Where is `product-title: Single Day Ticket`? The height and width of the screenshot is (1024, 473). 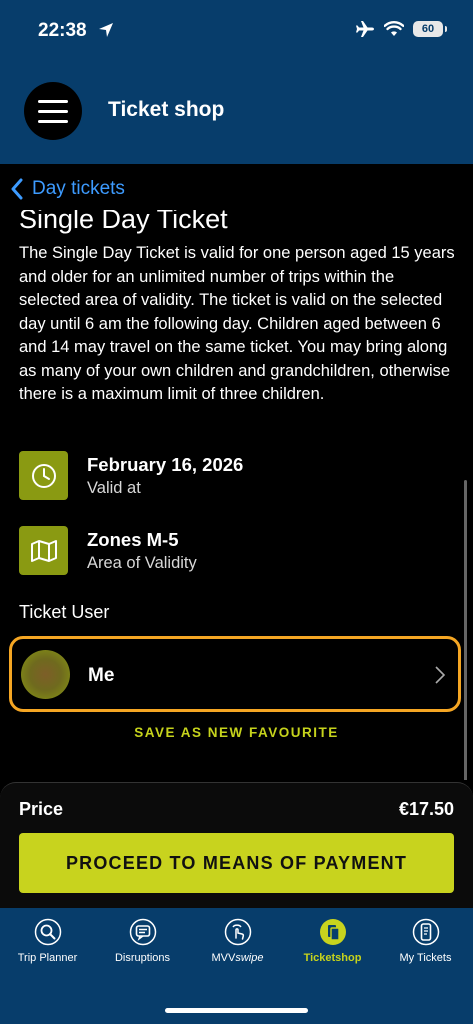 product-title: Single Day Ticket is located at coordinates (123, 222).